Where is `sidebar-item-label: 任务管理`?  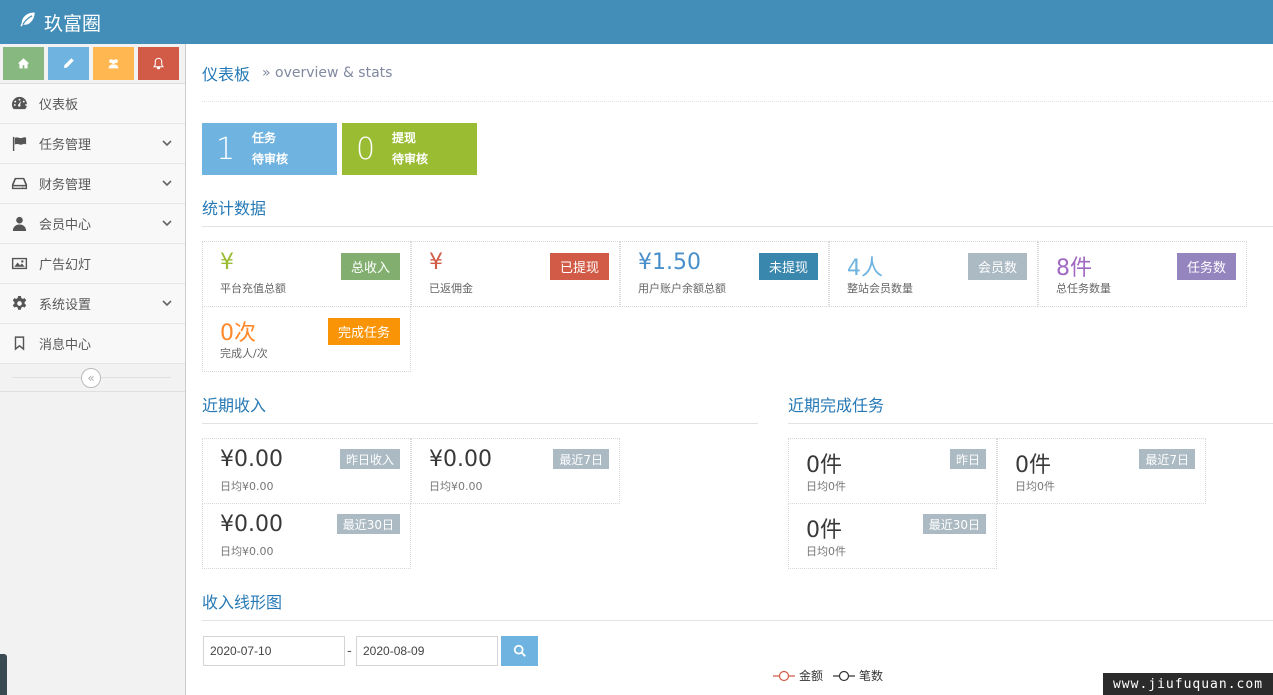 sidebar-item-label: 任务管理 is located at coordinates (65, 145).